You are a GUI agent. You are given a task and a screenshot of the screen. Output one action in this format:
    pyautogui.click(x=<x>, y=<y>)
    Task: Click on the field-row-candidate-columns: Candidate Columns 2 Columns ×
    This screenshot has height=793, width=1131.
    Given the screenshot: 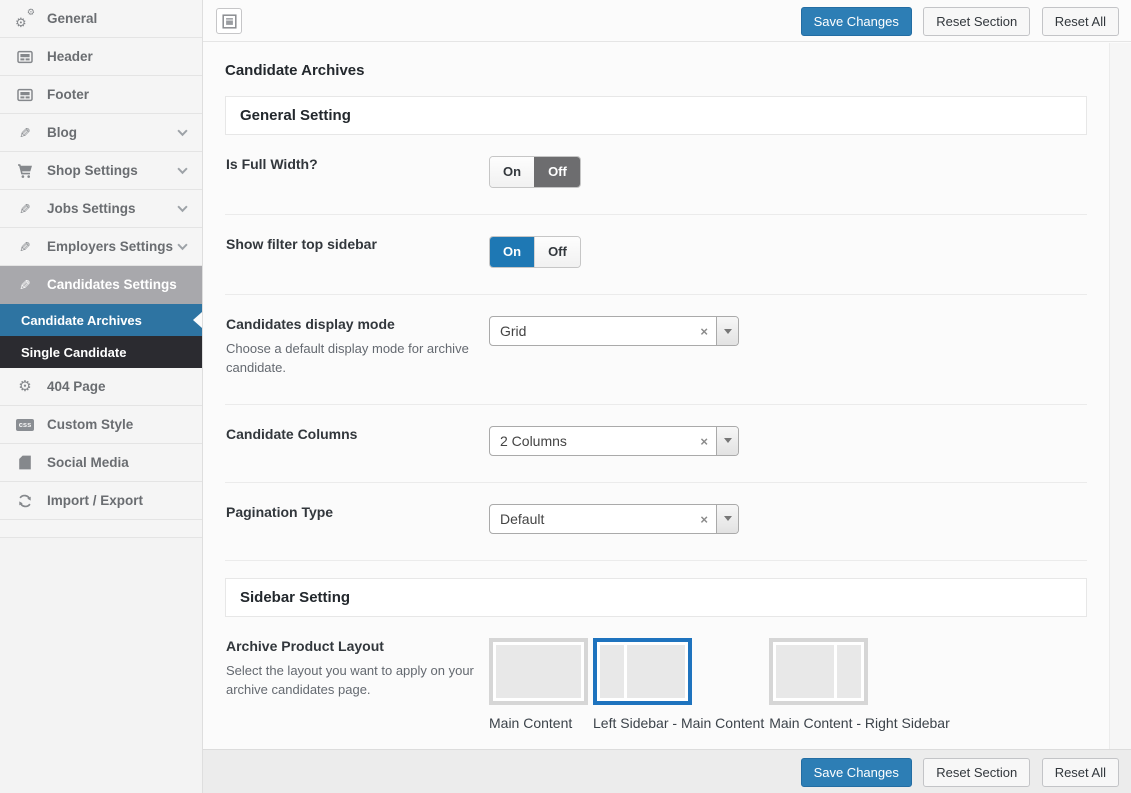 What is the action you would take?
    pyautogui.click(x=656, y=444)
    